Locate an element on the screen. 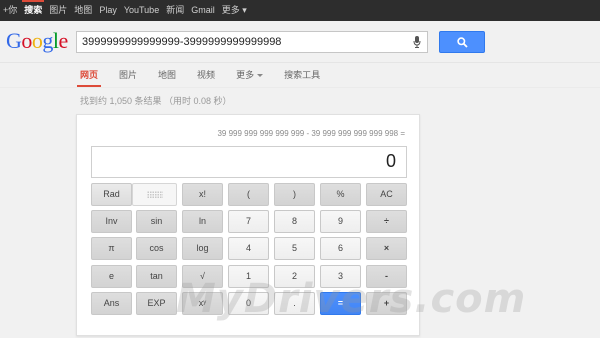 This screenshot has height=338, width=600. key-equals: = is located at coordinates (340, 303).